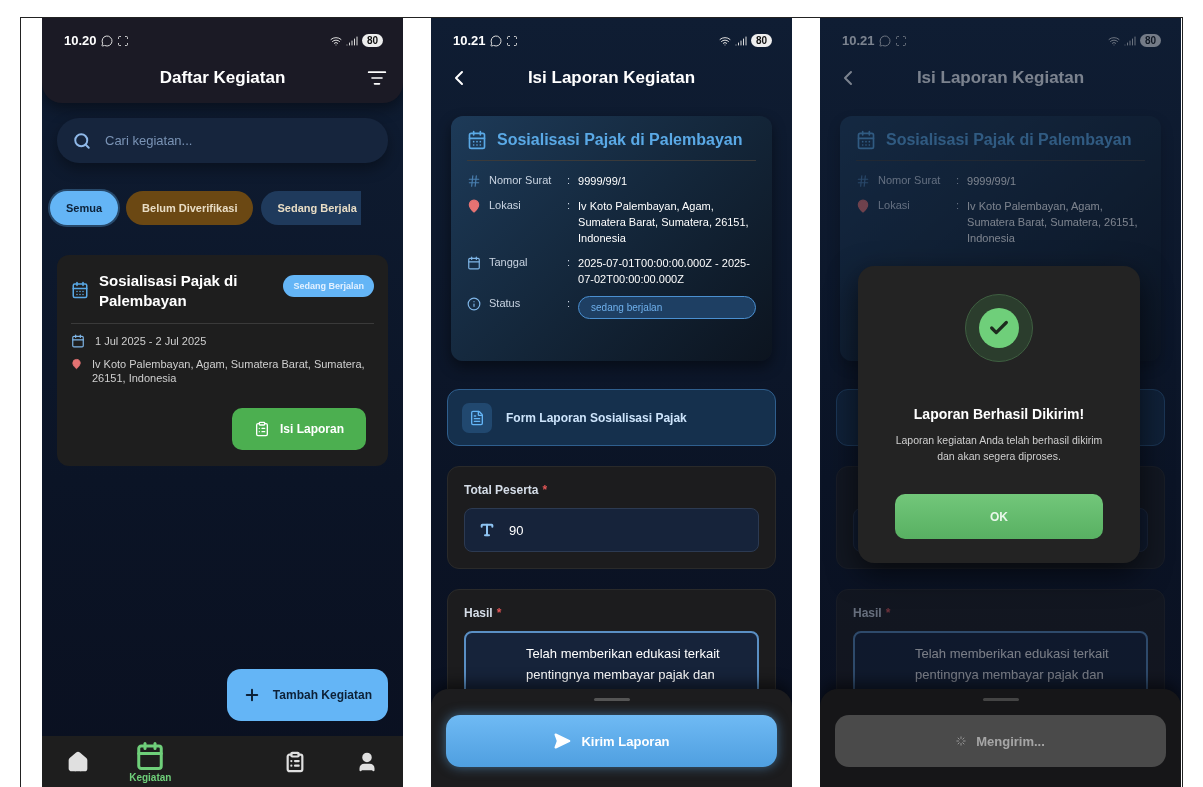 This screenshot has height=787, width=1203. What do you see at coordinates (84, 208) in the screenshot?
I see `filter-chip: Semua` at bounding box center [84, 208].